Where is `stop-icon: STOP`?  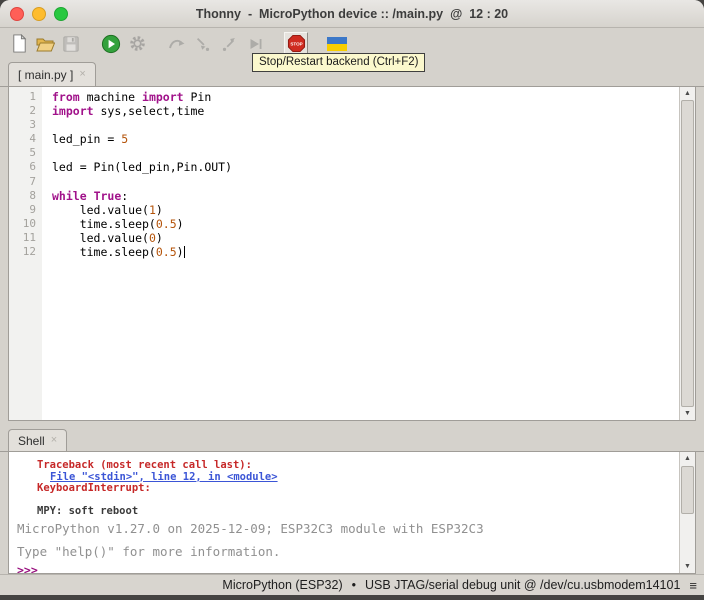 stop-icon: STOP is located at coordinates (296, 43).